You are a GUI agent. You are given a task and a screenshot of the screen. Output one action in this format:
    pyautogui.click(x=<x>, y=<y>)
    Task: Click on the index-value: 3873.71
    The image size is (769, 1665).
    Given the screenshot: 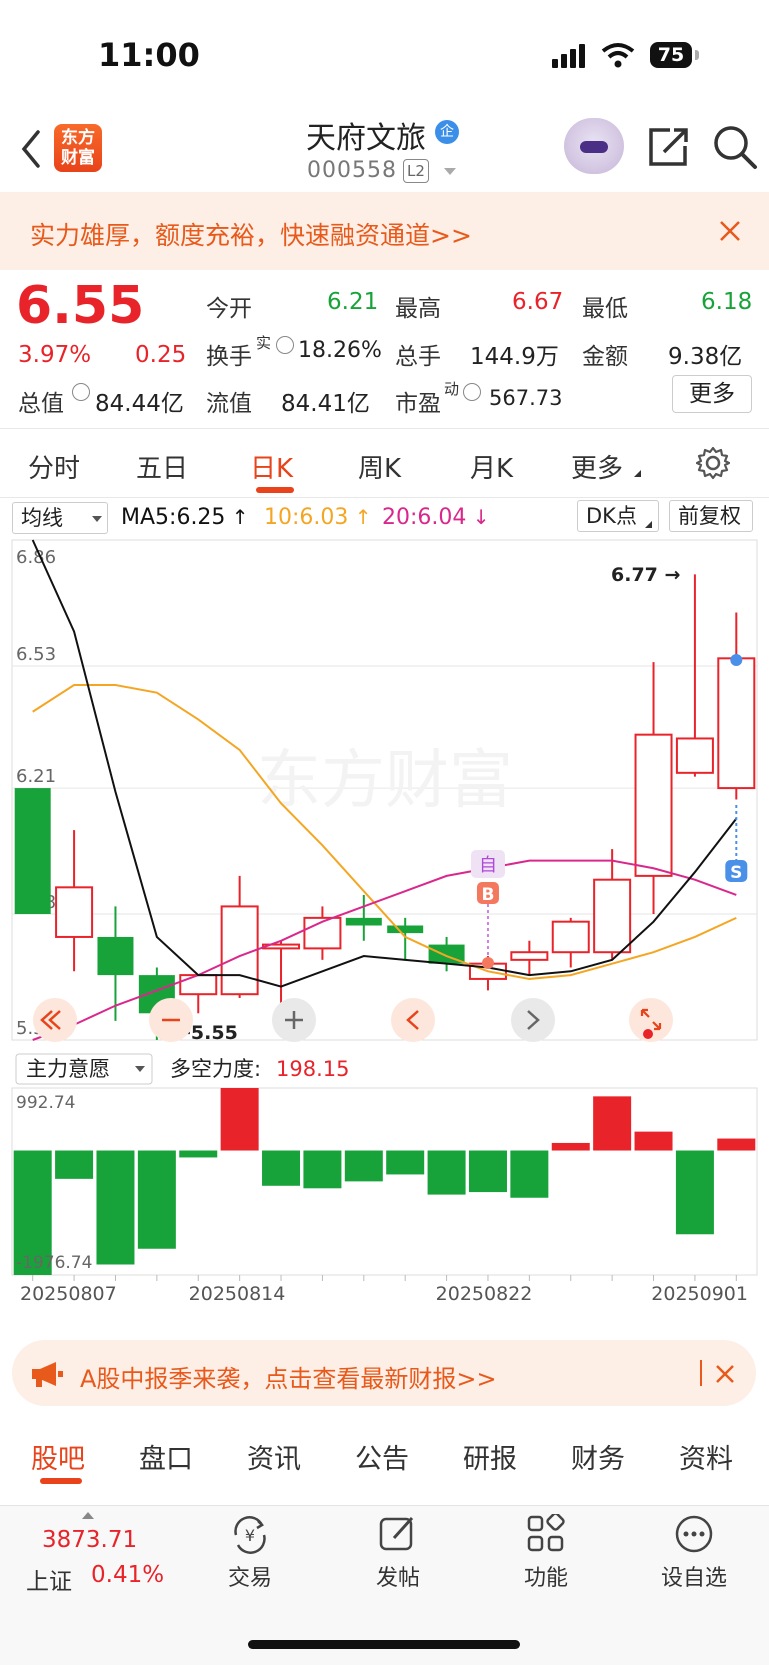 What is the action you would take?
    pyautogui.click(x=89, y=1540)
    